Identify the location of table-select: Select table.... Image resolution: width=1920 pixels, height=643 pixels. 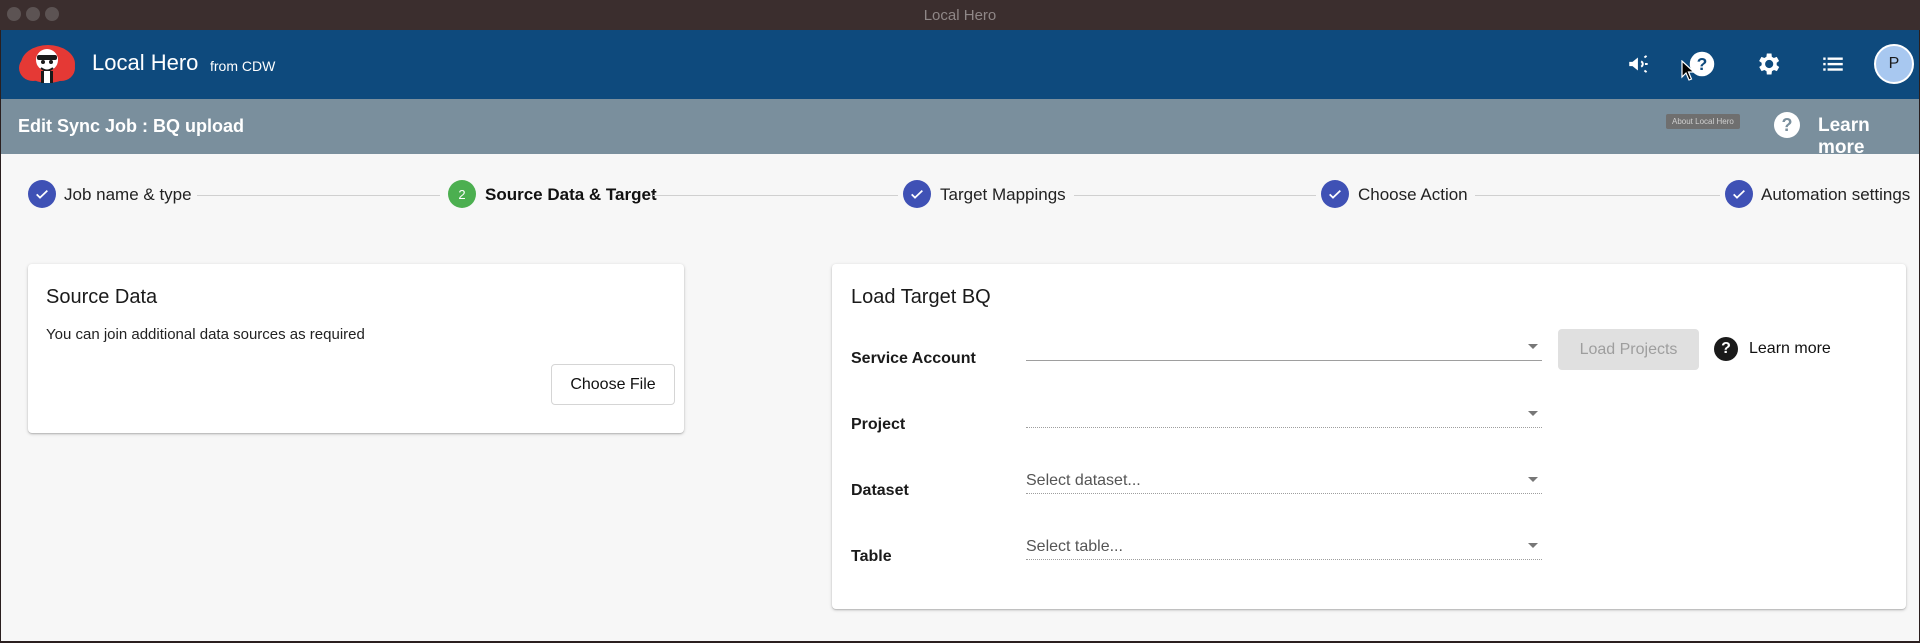
(1284, 546).